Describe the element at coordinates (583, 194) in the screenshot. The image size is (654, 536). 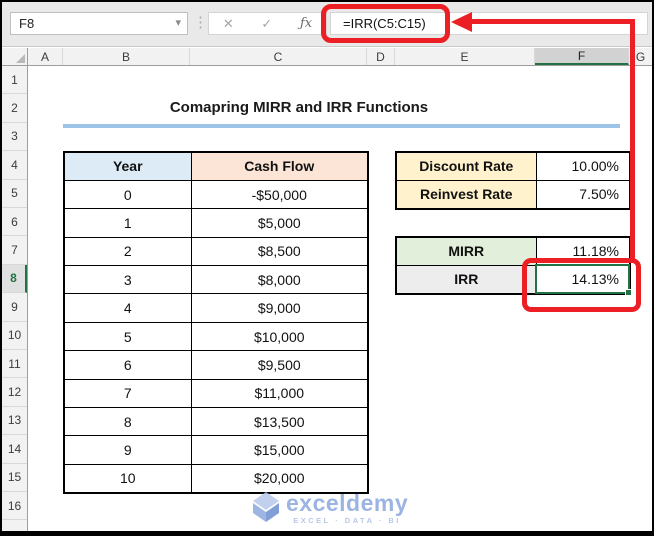
I see `reinvest-rate-value-cell: 7.50%` at that location.